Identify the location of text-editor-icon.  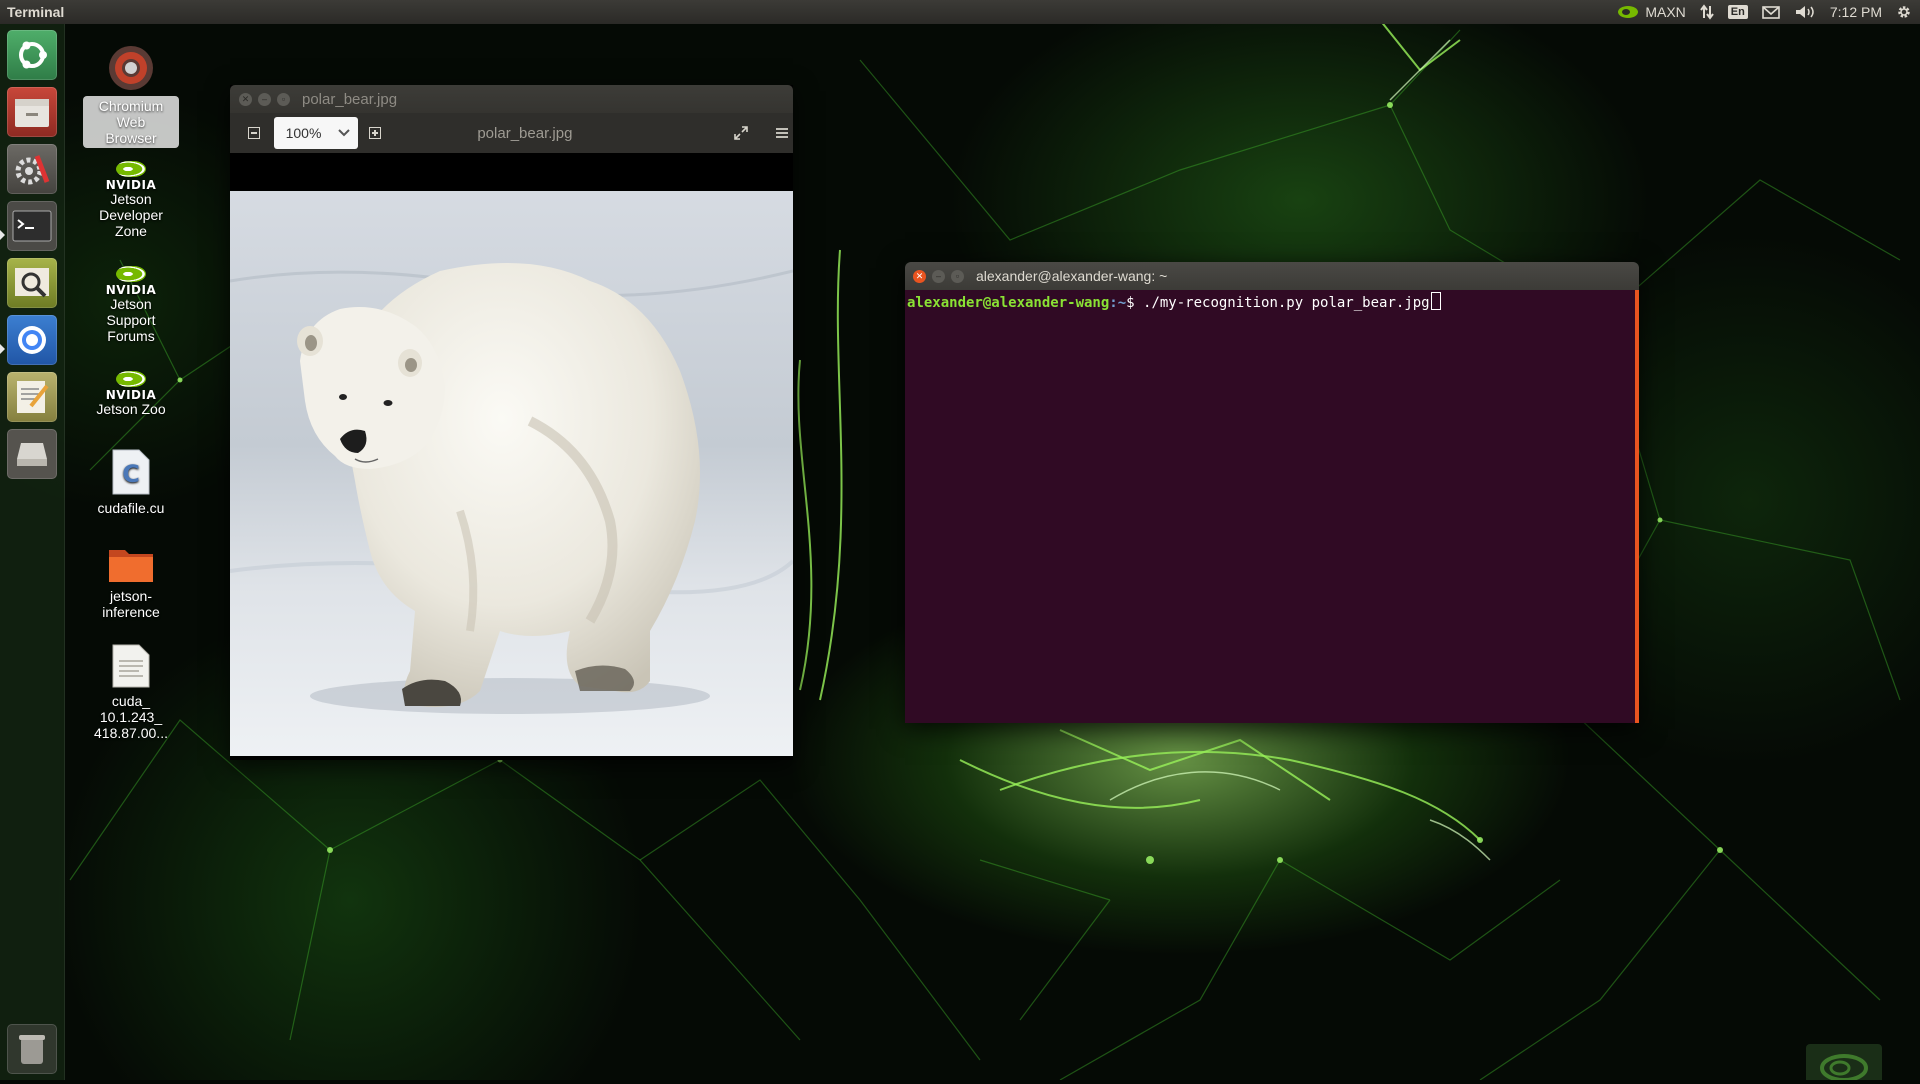
(33, 397).